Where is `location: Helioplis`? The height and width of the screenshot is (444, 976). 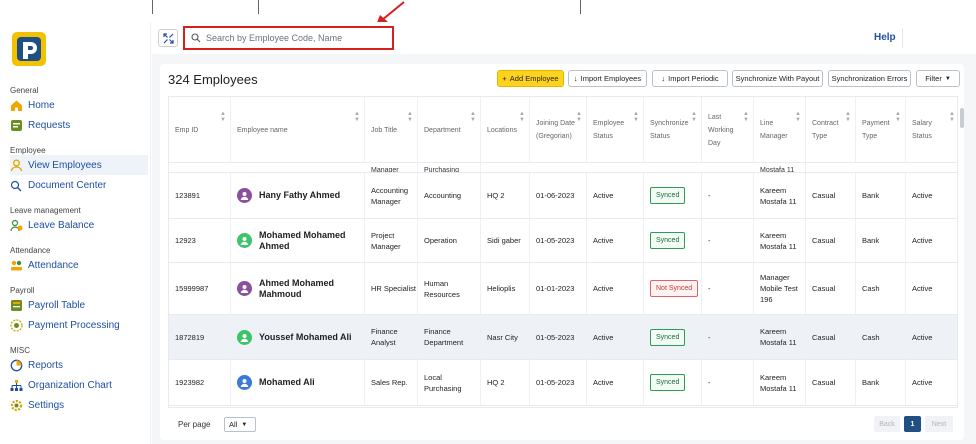 location: Helioplis is located at coordinates (505, 288).